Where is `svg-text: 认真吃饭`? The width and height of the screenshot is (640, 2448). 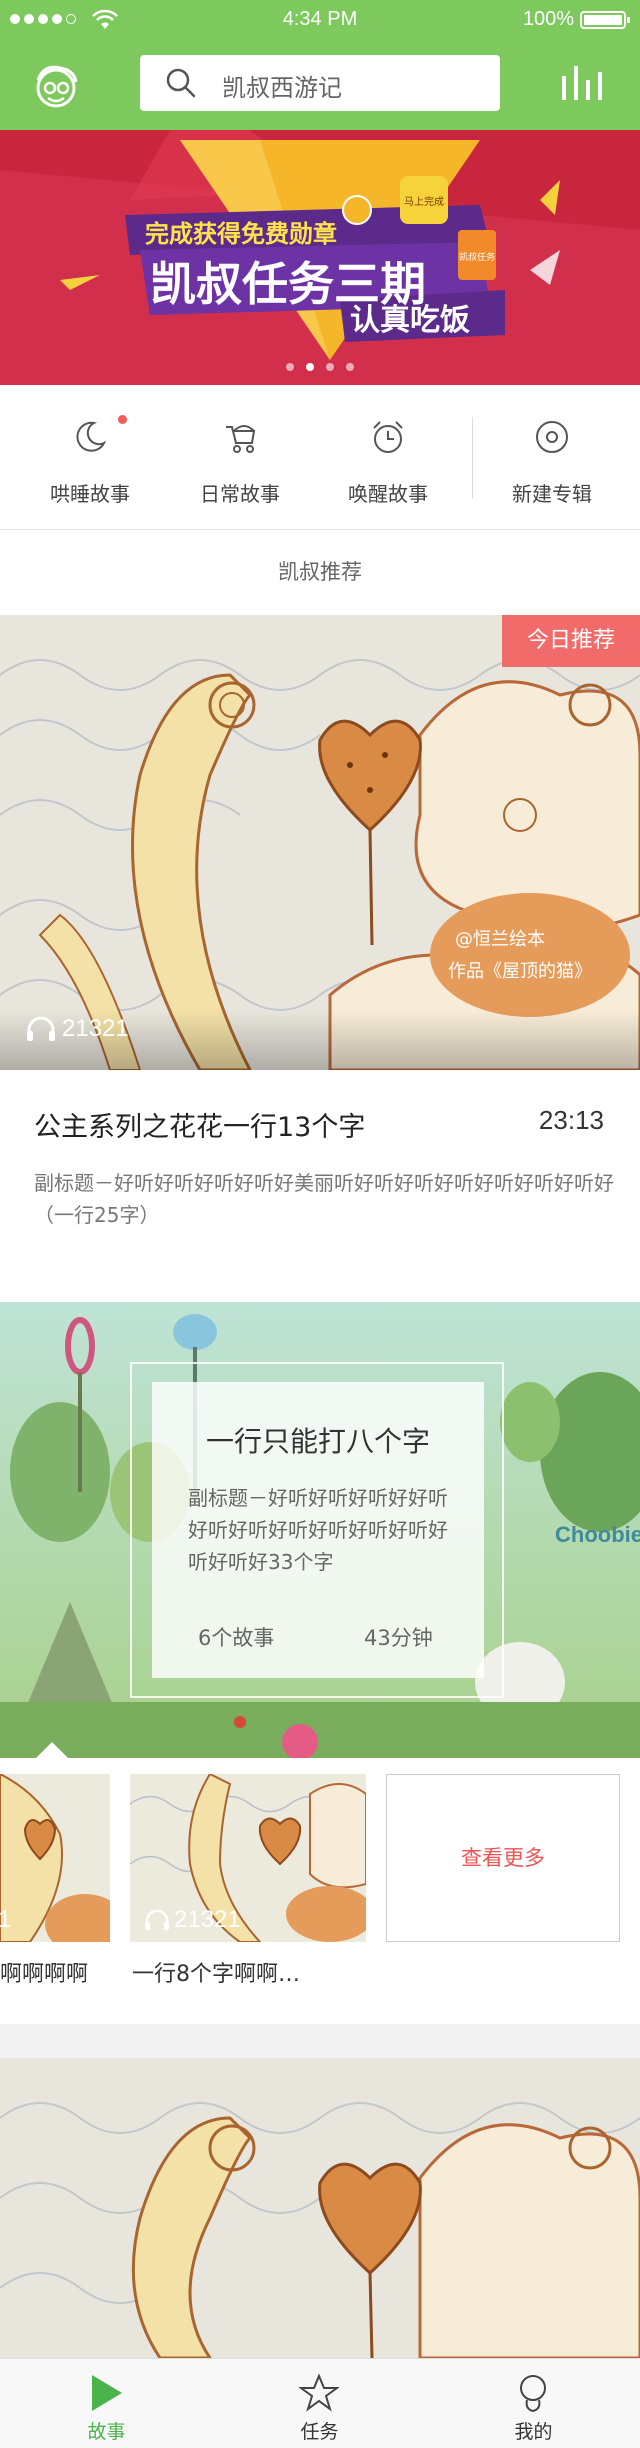
svg-text: 认真吃饭 is located at coordinates (410, 320).